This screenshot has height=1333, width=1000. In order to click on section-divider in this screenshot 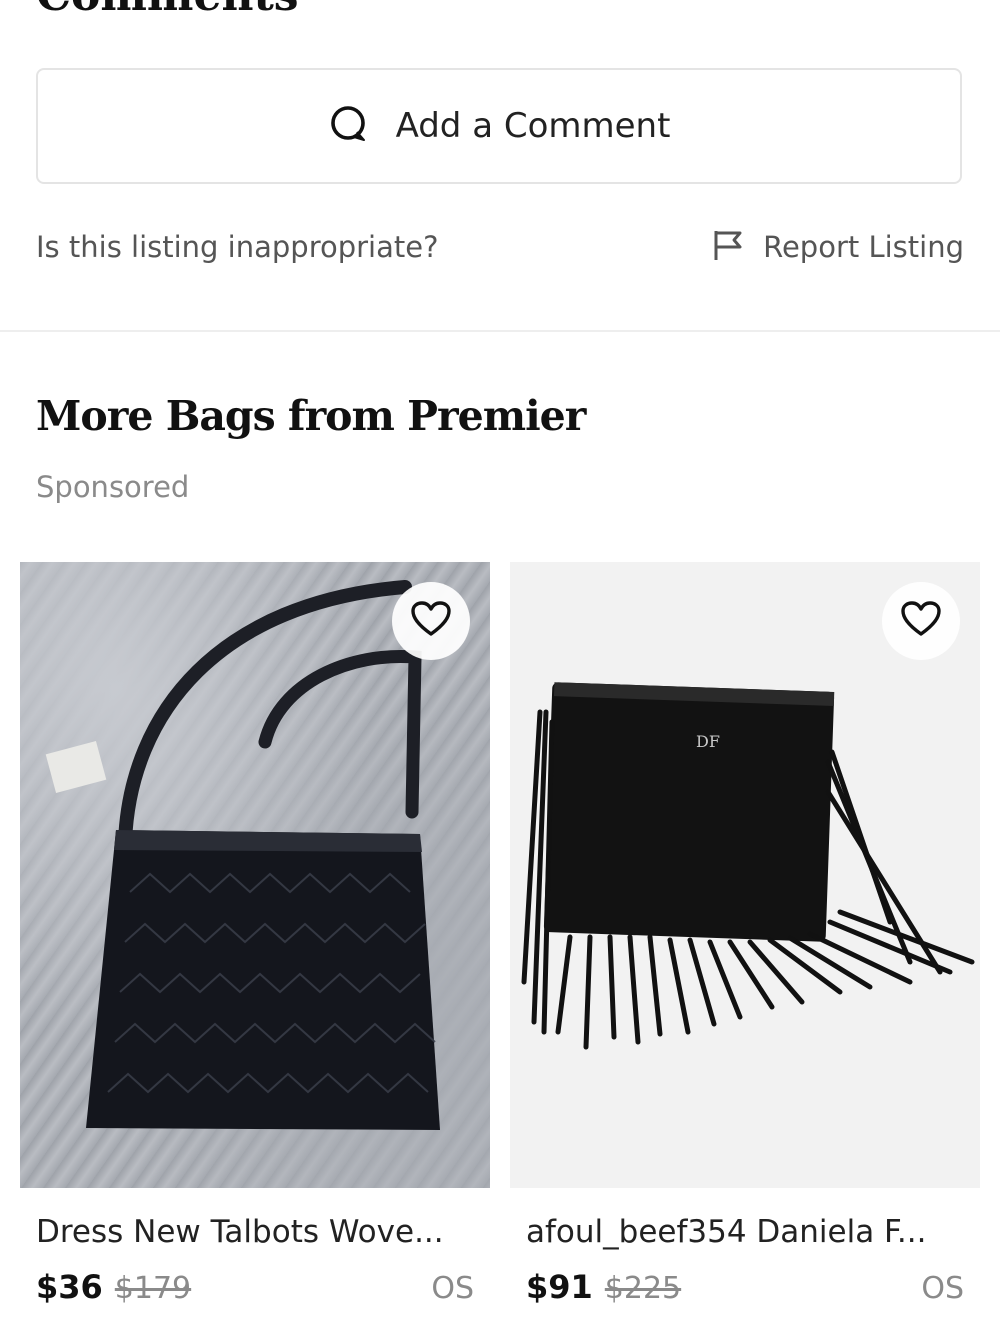, I will do `click(500, 331)`.